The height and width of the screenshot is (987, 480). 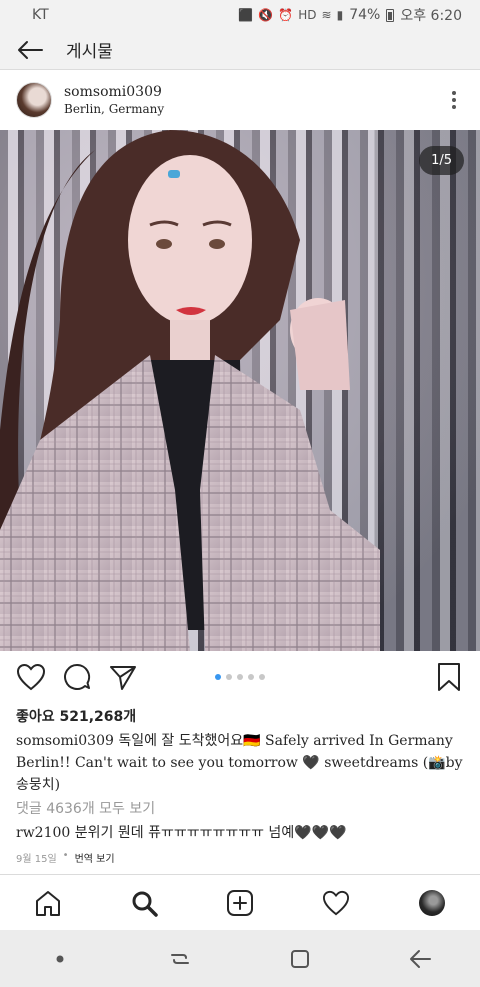 I want to click on android-nav-bar, so click(x=240, y=958).